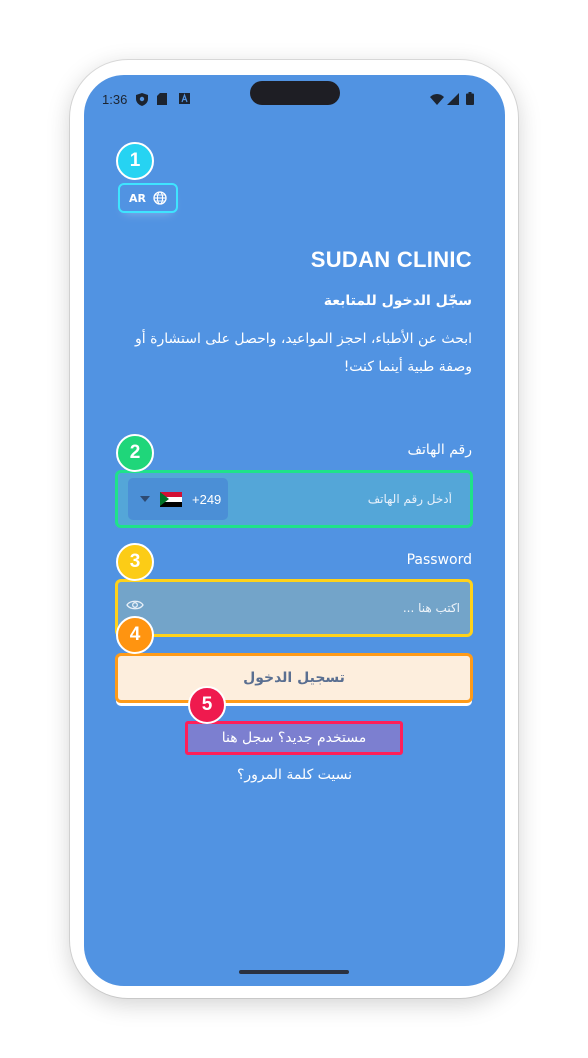 This screenshot has height=1058, width=588. I want to click on annotation-badge-4: 4, so click(135, 635).